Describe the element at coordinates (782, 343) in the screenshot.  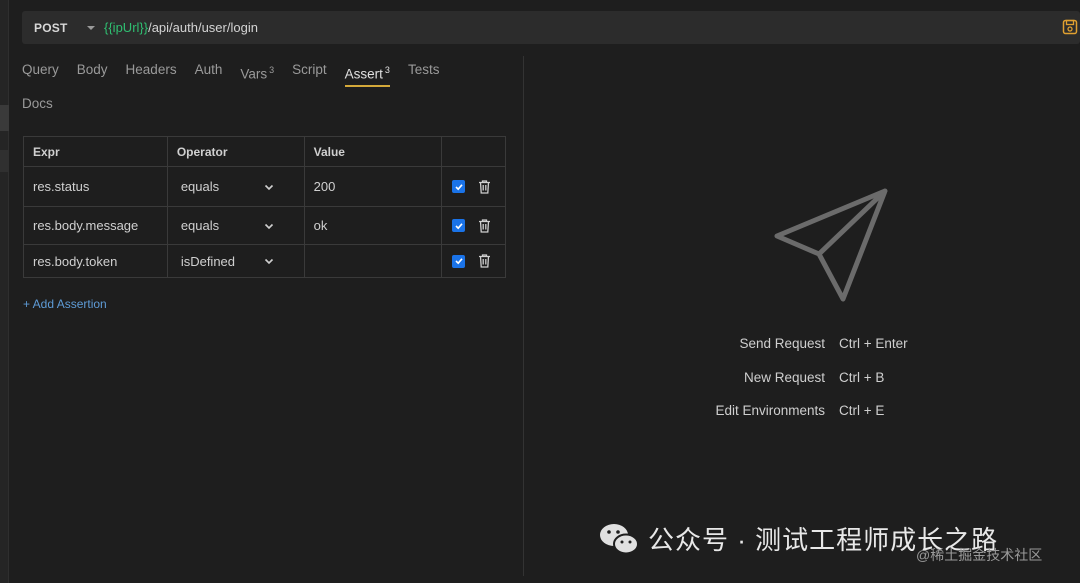
I see `shortcut-label: Send Request` at that location.